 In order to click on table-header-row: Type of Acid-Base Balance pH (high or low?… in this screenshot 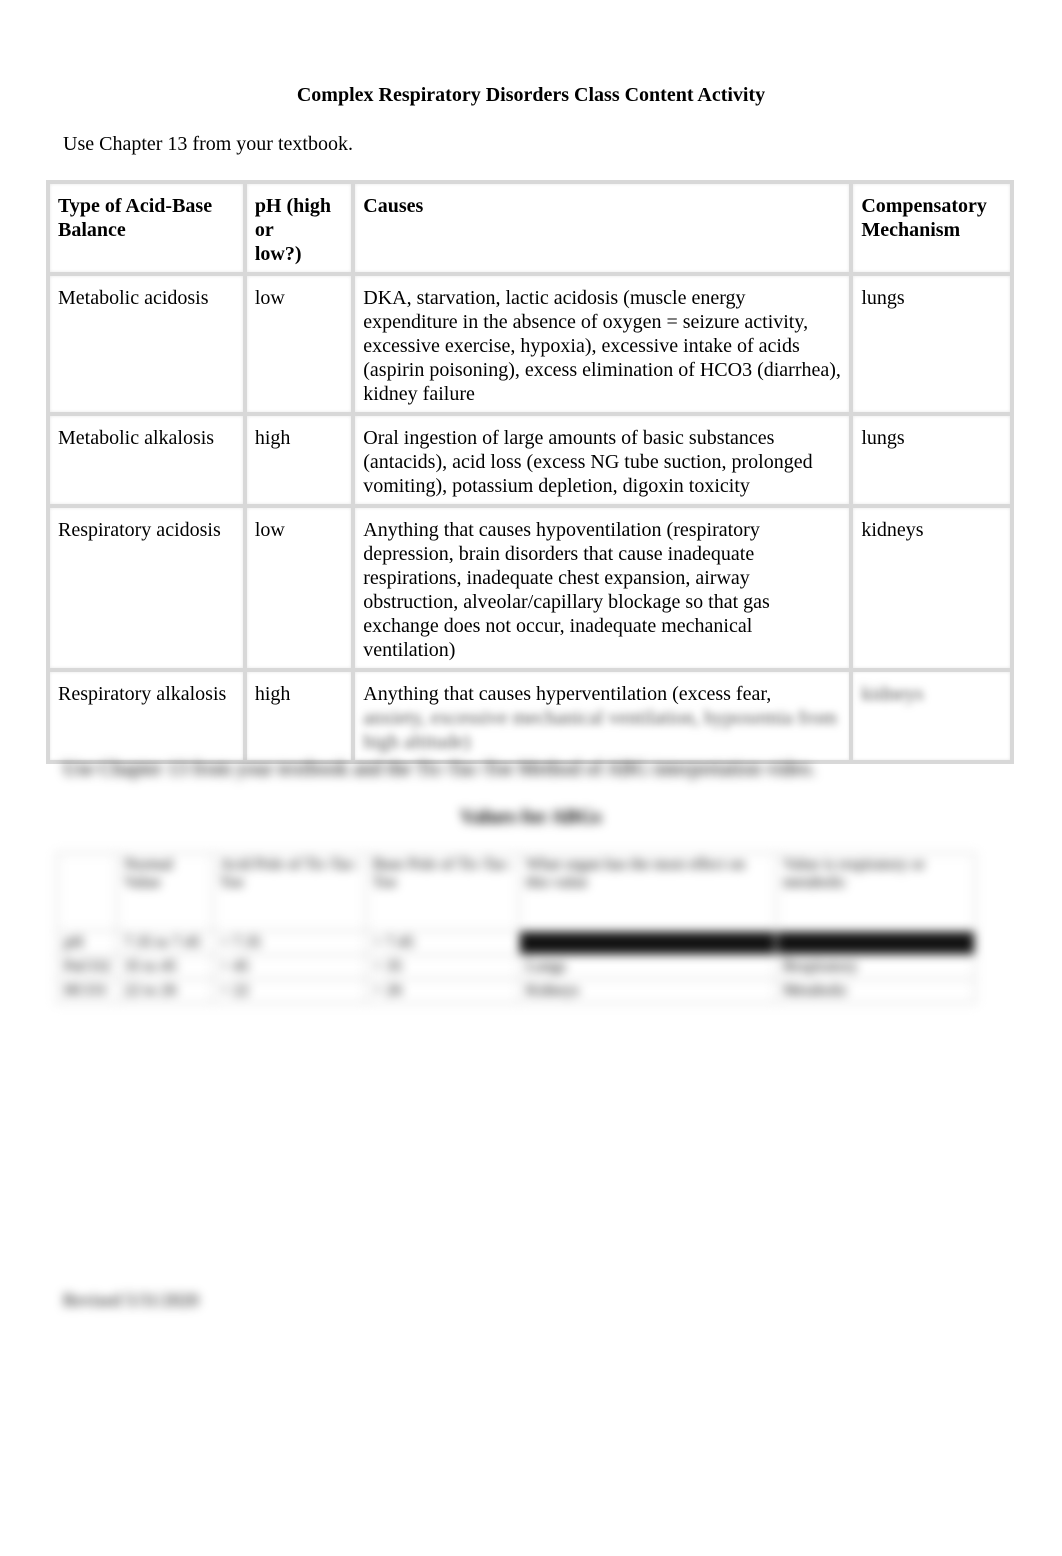, I will do `click(530, 228)`.